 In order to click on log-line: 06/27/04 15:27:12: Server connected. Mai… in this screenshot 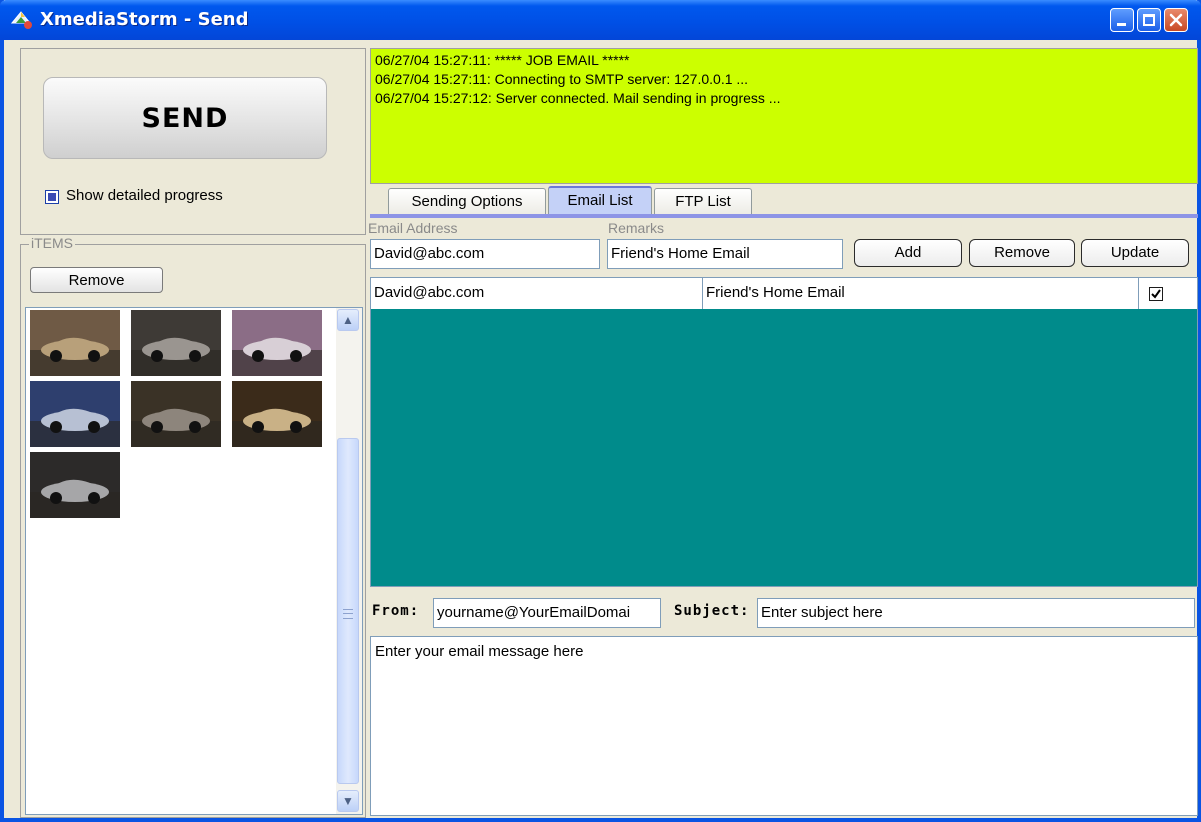, I will do `click(578, 98)`.